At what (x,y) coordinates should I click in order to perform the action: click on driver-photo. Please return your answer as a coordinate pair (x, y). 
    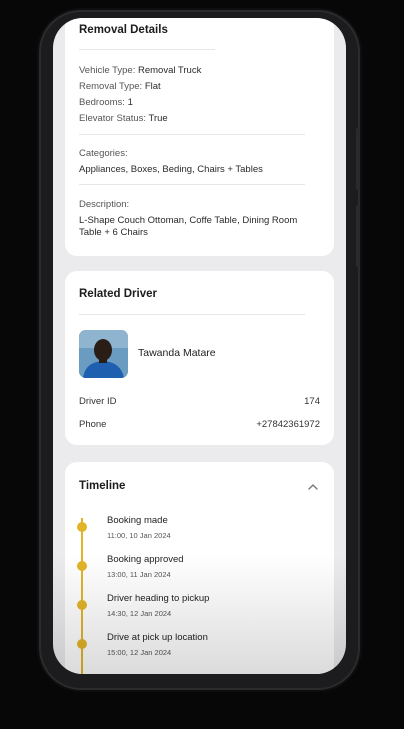
    Looking at the image, I should click on (103, 354).